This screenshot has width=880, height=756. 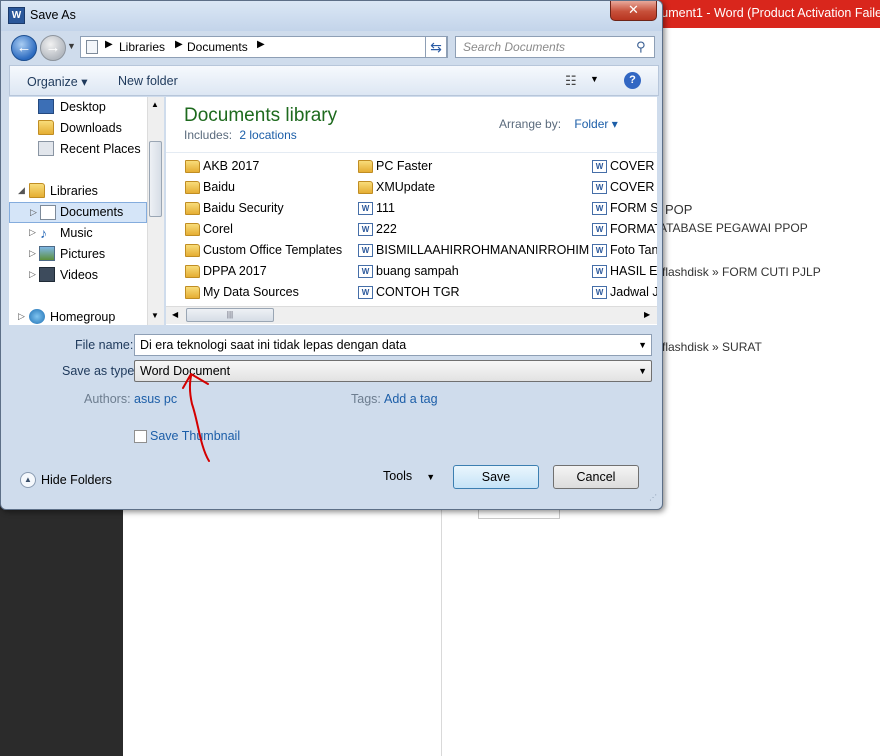 I want to click on search-icon: ⚲, so click(x=641, y=46).